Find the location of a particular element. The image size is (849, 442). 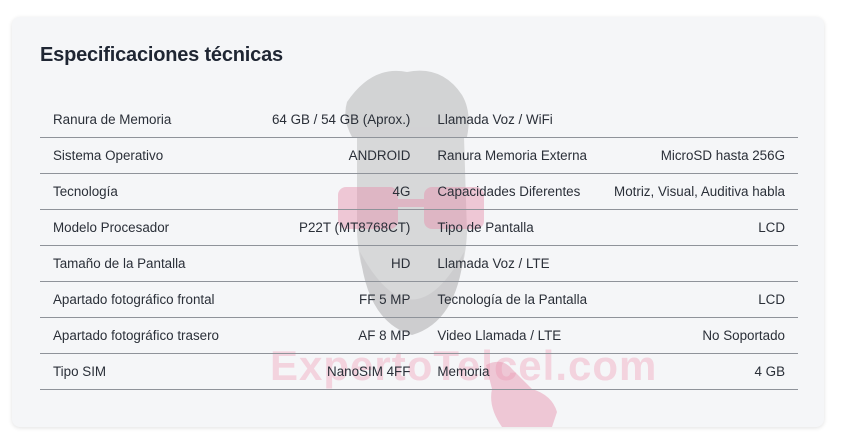

spec-label: Tipo SIM is located at coordinates (149, 371).